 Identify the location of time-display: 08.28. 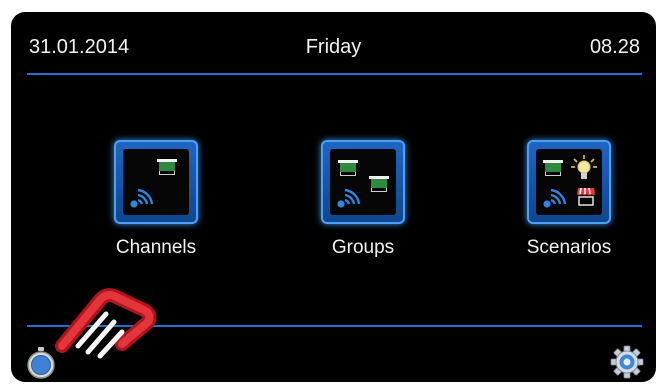
(614, 47).